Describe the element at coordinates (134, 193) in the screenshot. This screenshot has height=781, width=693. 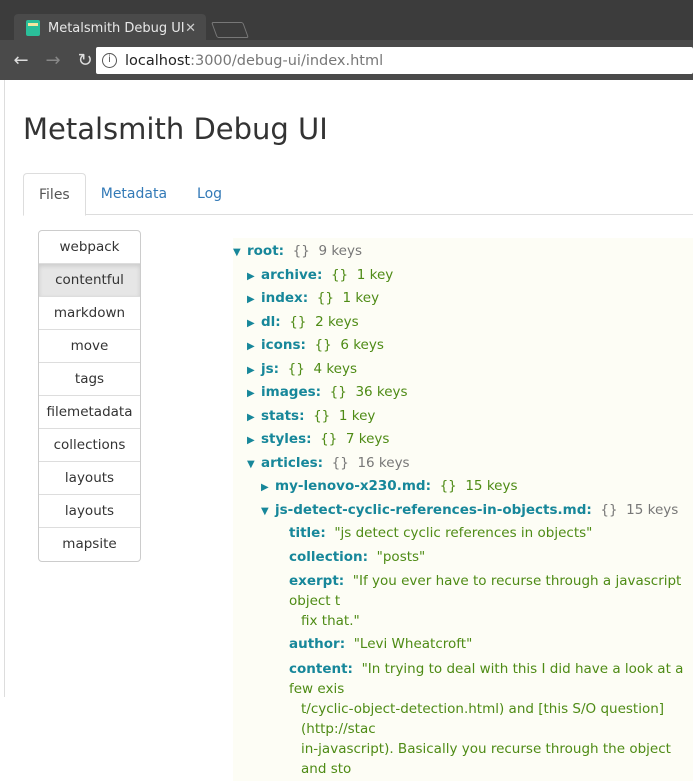
I see `tab-metadata: Metadata` at that location.